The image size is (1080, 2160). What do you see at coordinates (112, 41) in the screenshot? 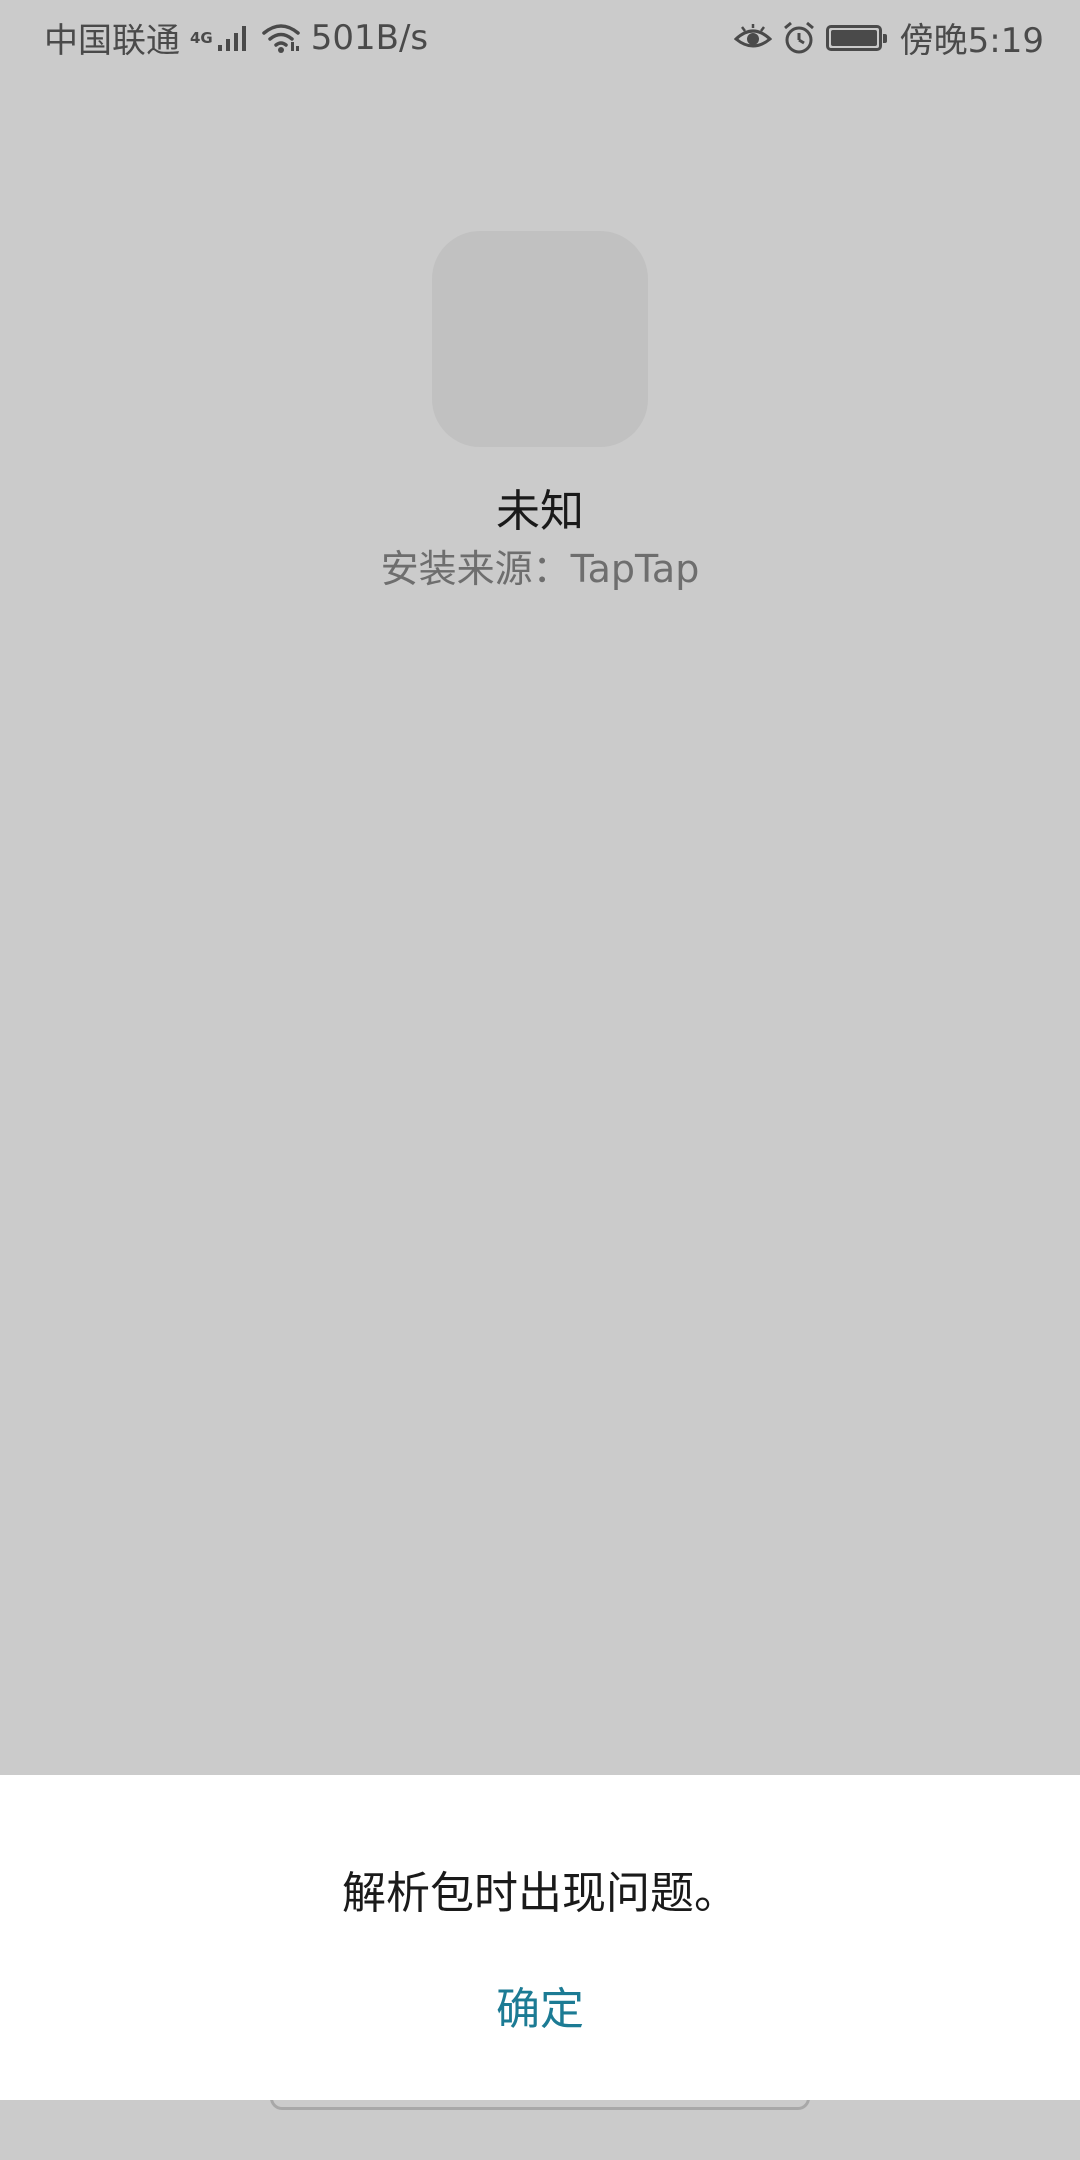
I see `carrier-label: 中国联通` at bounding box center [112, 41].